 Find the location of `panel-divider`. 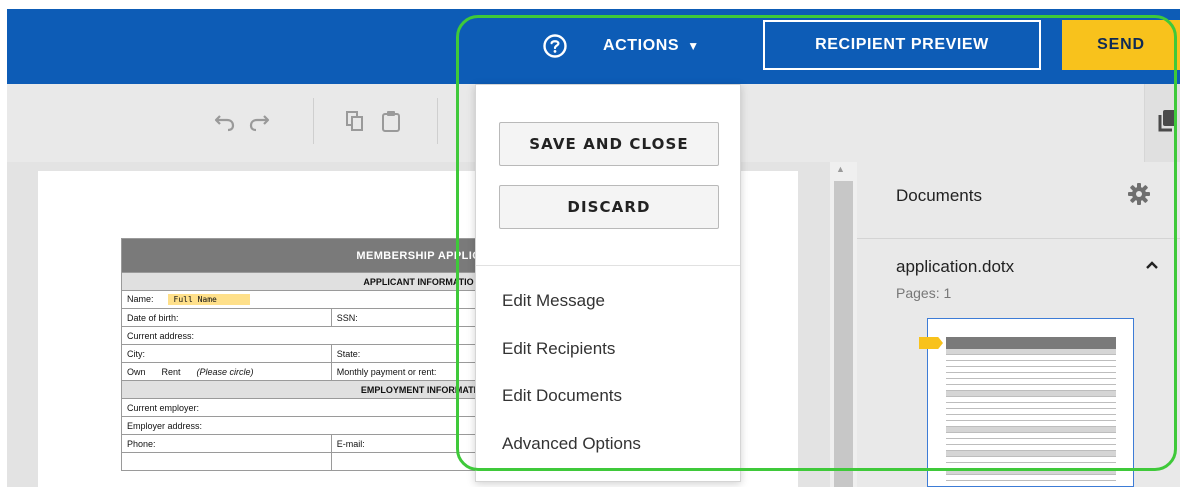

panel-divider is located at coordinates (1018, 238).